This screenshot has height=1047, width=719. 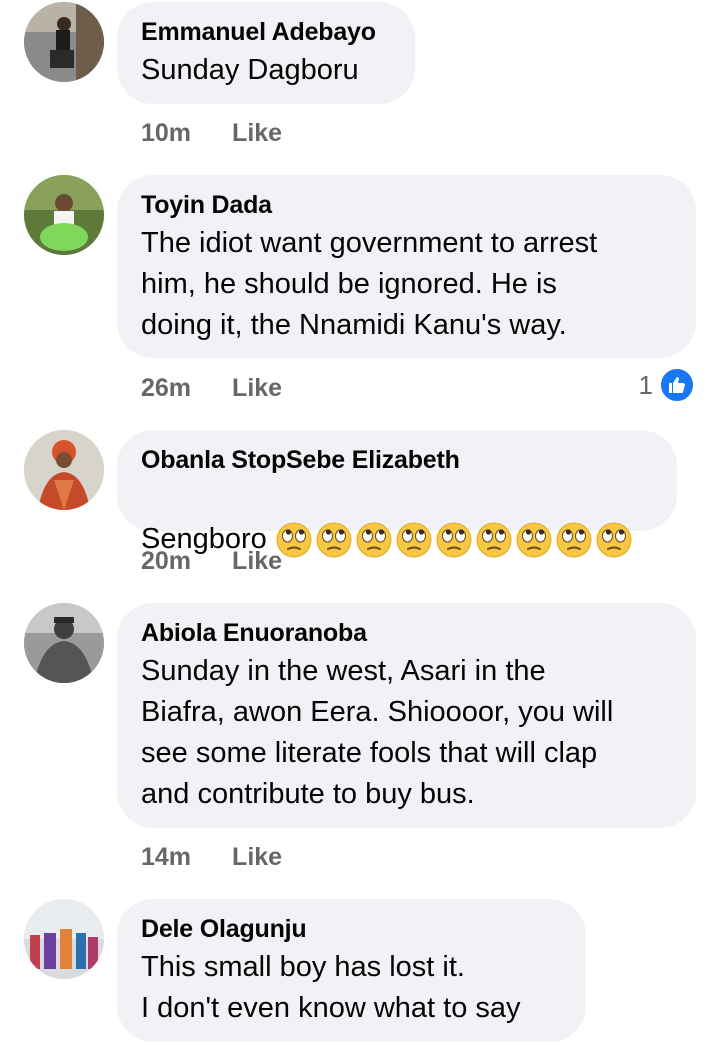 What do you see at coordinates (397, 460) in the screenshot?
I see `comment-author: Obanla StopSebe Elizabeth` at bounding box center [397, 460].